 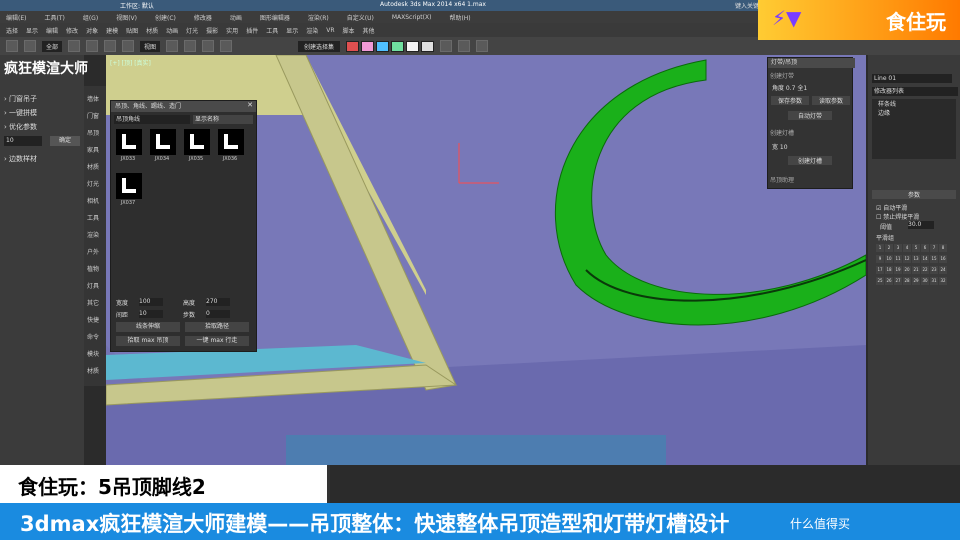 What do you see at coordinates (132, 30) in the screenshot?
I see `toolbar-tab: 贴图` at bounding box center [132, 30].